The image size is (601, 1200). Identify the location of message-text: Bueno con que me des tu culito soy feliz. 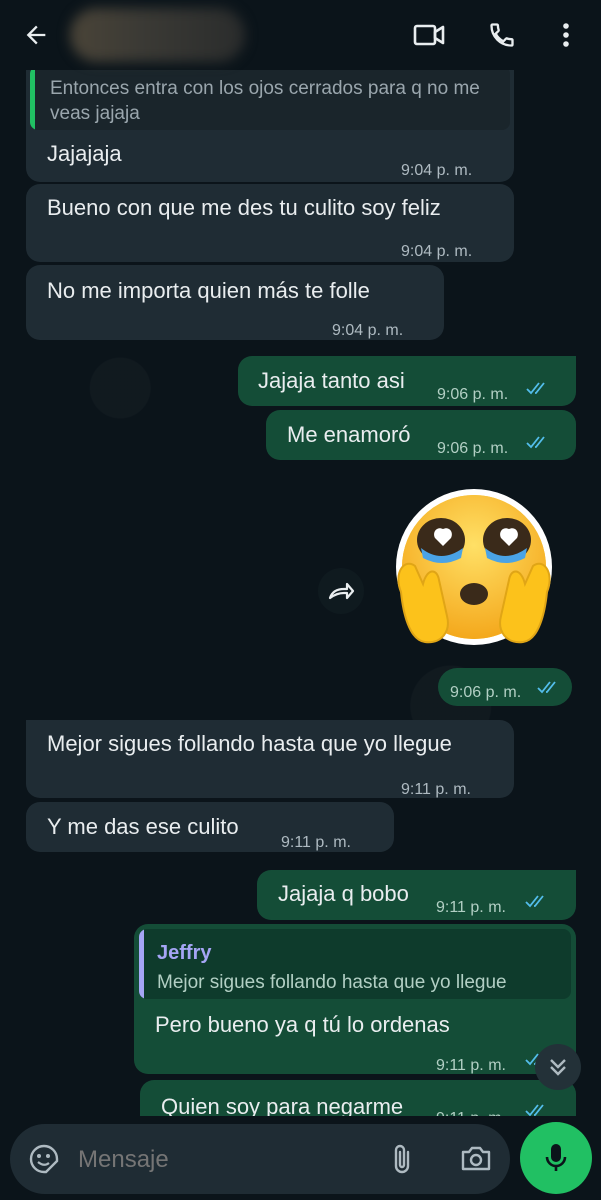
(244, 207).